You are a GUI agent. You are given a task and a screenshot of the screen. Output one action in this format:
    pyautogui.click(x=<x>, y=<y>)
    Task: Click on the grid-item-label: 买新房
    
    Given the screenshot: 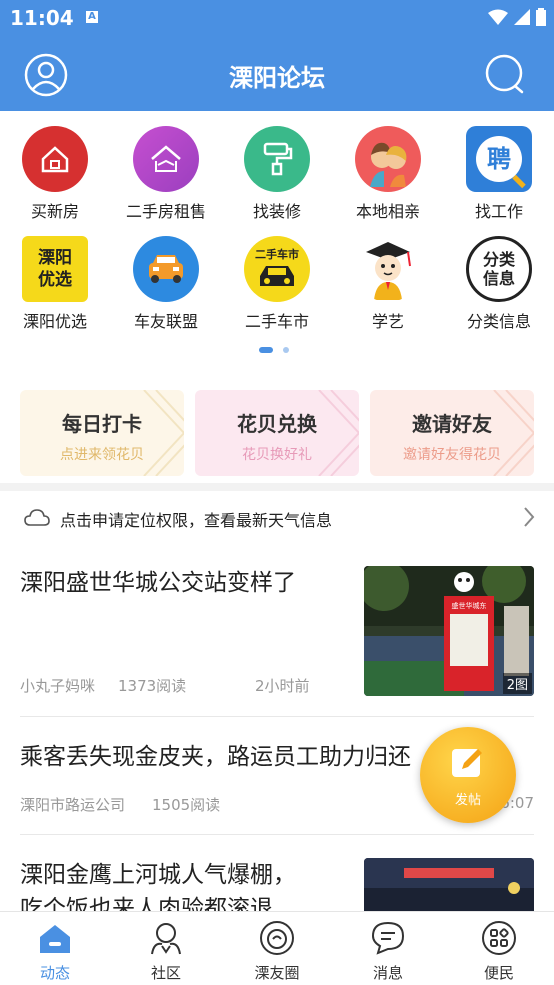 What is the action you would take?
    pyautogui.click(x=54, y=211)
    